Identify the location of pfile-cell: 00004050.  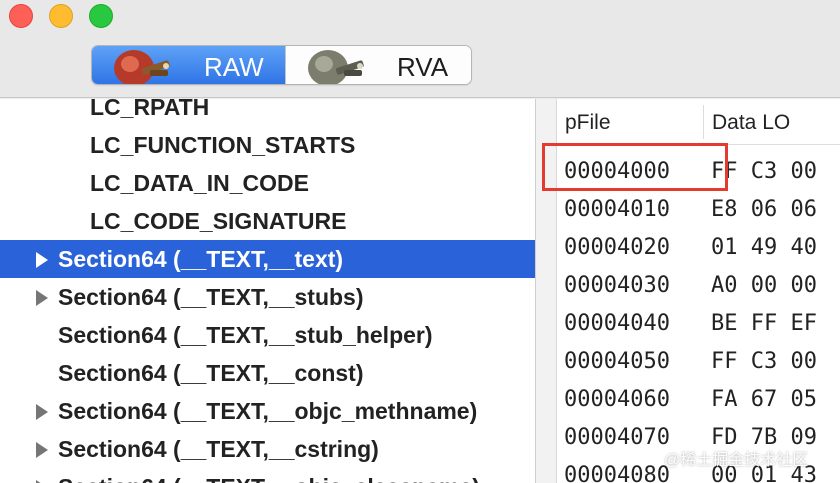
(617, 361).